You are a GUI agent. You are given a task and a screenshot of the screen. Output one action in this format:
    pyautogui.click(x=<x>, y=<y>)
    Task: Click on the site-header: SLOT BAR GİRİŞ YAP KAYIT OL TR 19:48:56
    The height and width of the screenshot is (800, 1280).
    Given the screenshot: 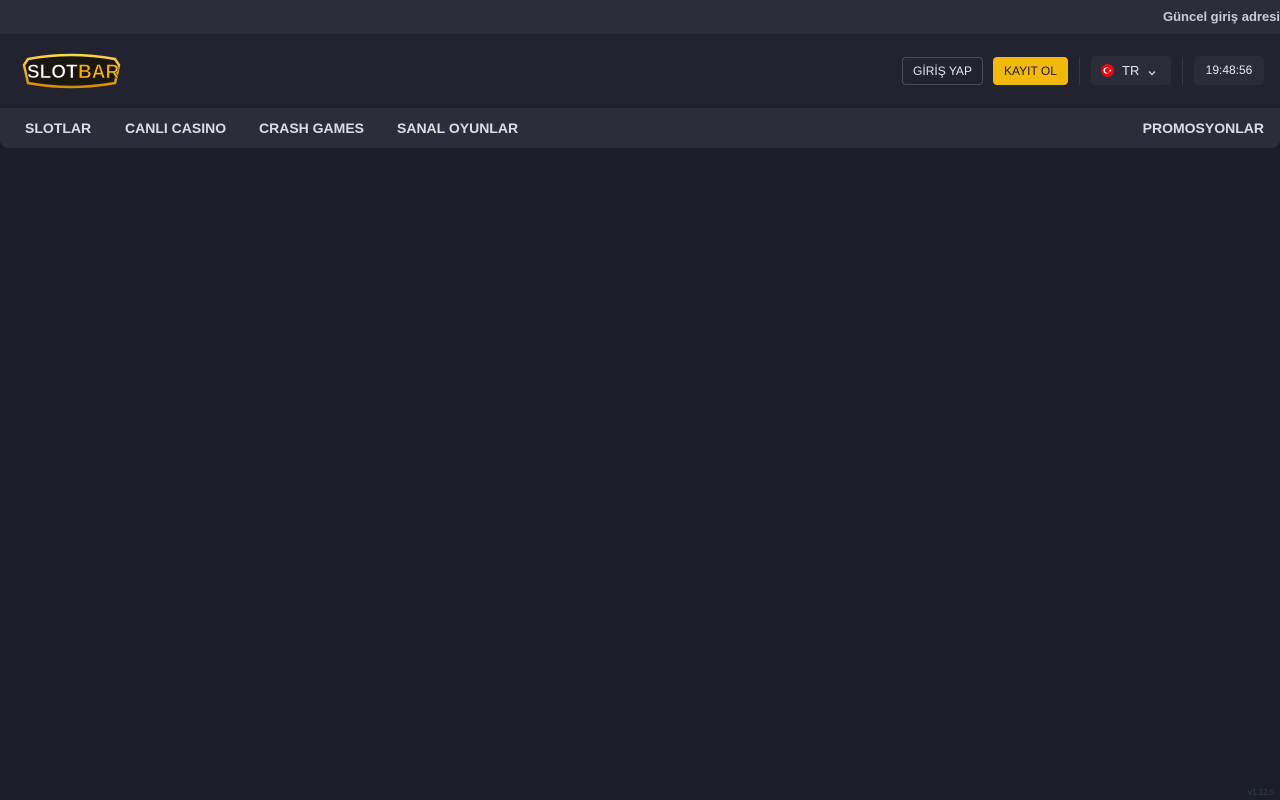 What is the action you would take?
    pyautogui.click(x=640, y=71)
    